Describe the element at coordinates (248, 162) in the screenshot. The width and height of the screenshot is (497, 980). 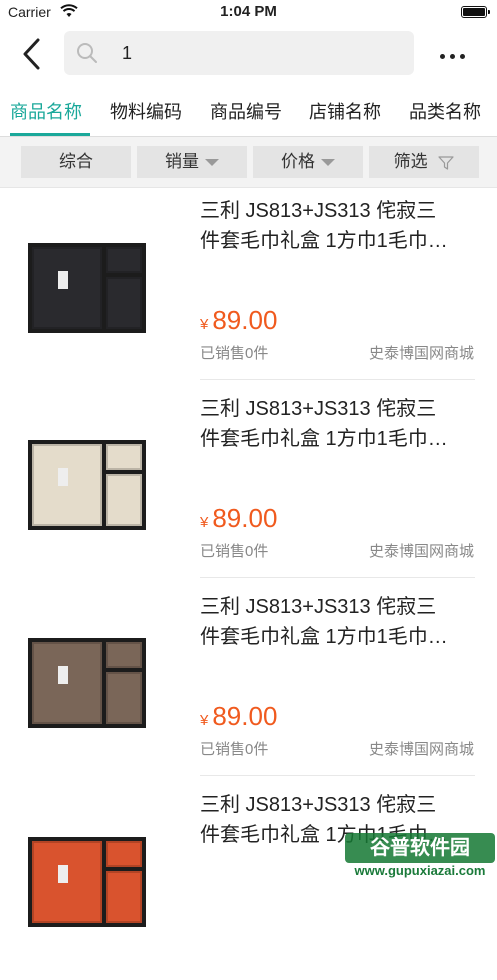
I see `sort-bar: 综合 销量 价格 筛选` at that location.